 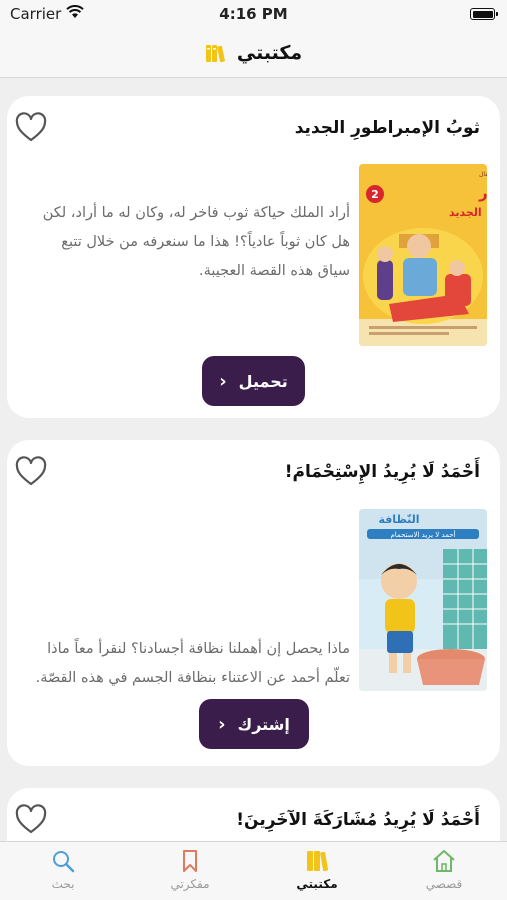 I want to click on status-bar: Carrier 4:16 PM, so click(x=253, y=14).